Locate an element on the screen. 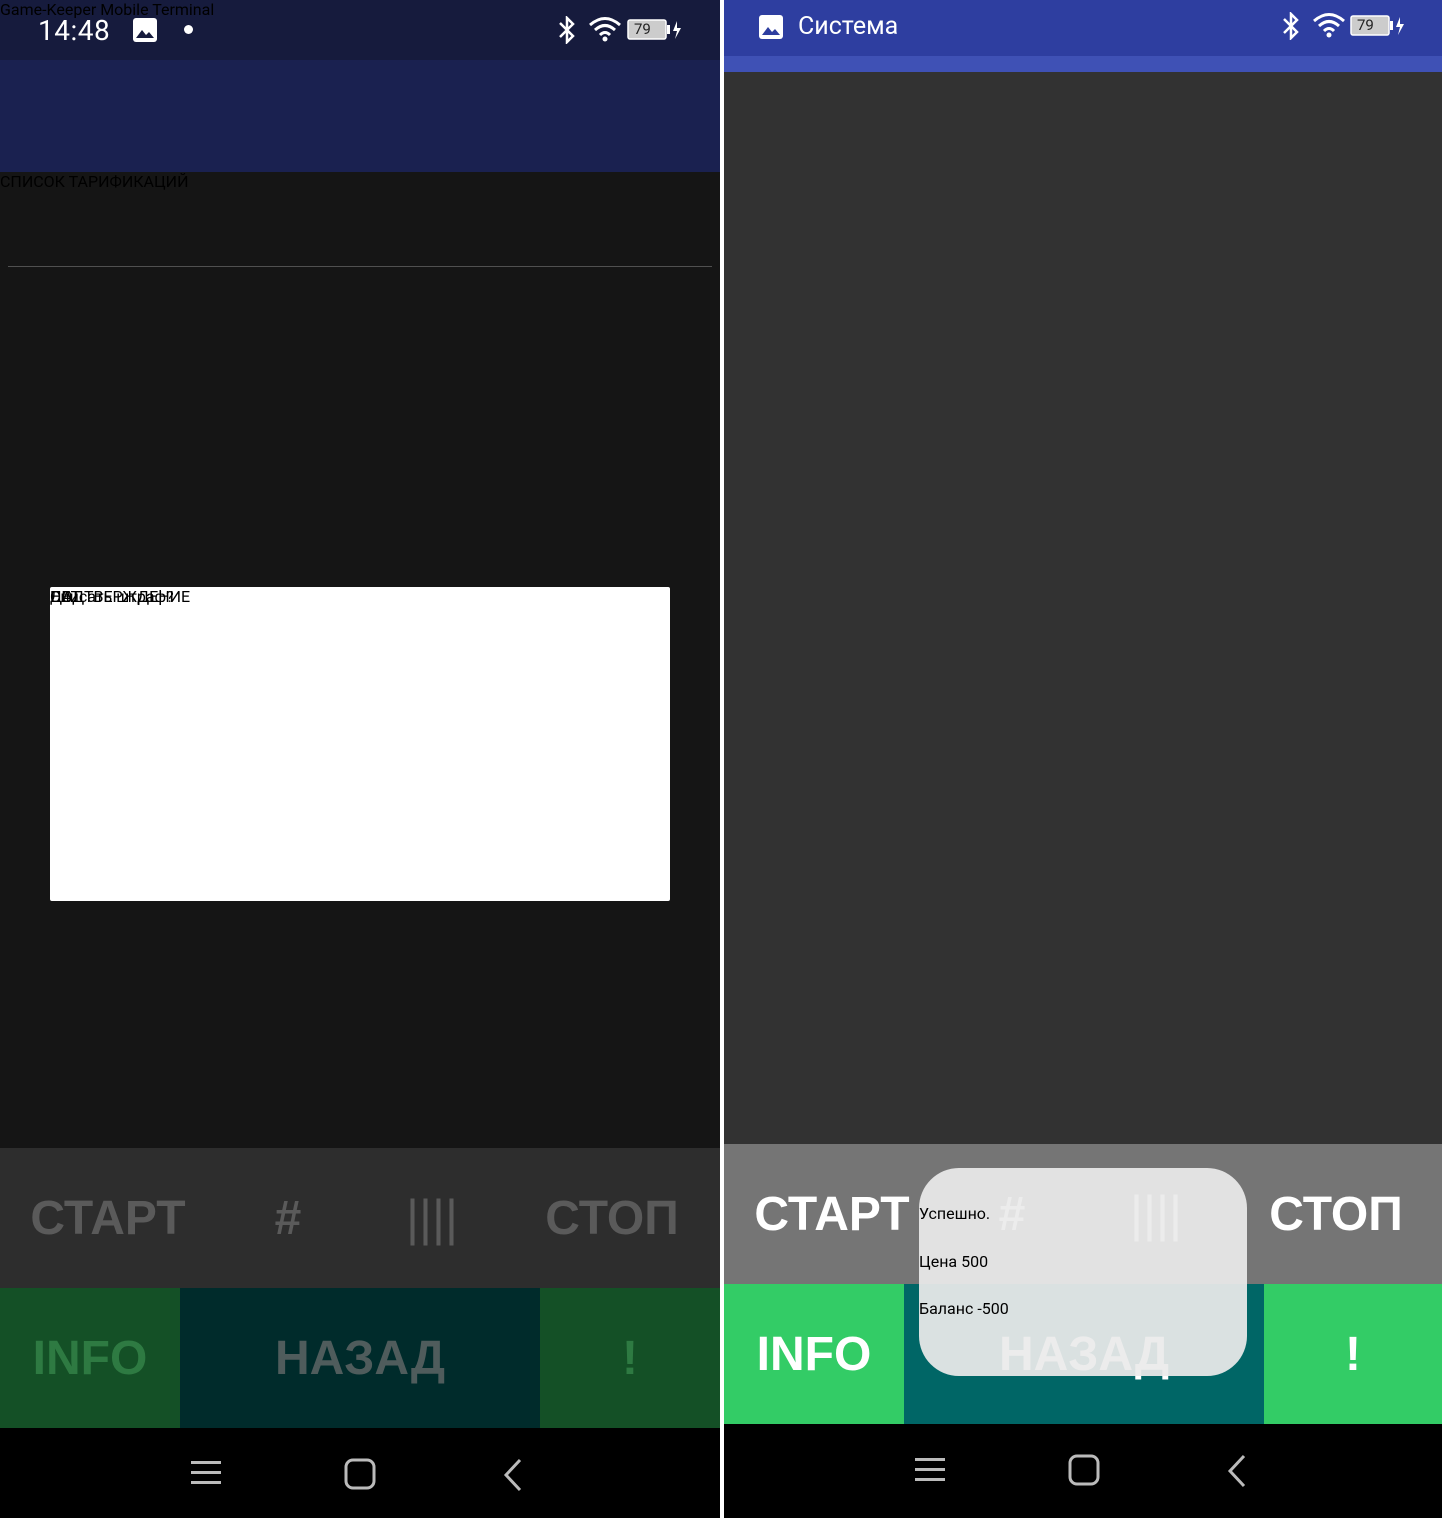 The image size is (1442, 1518). app-title: Game-Keeper Mobile Terminal is located at coordinates (107, 9).